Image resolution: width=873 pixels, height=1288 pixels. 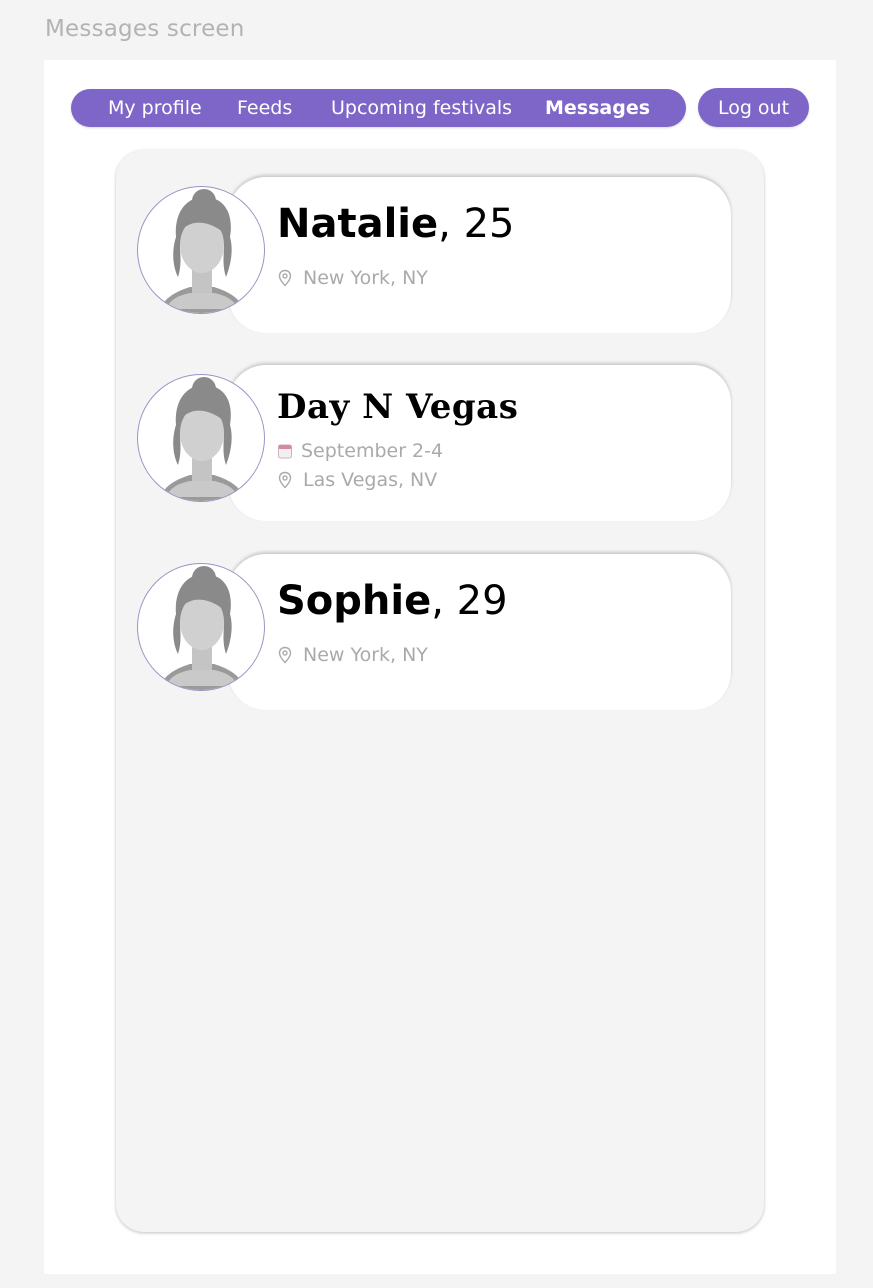 What do you see at coordinates (421, 108) in the screenshot?
I see `nav-item-upcoming-festivals: Upcoming festivals` at bounding box center [421, 108].